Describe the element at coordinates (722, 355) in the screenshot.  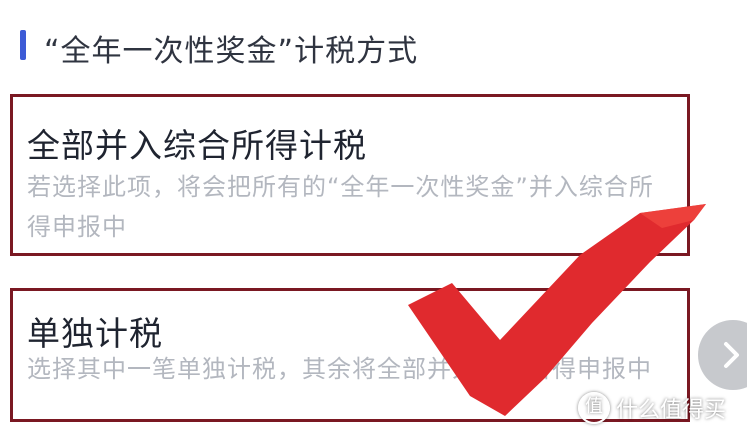
I see `next-button` at that location.